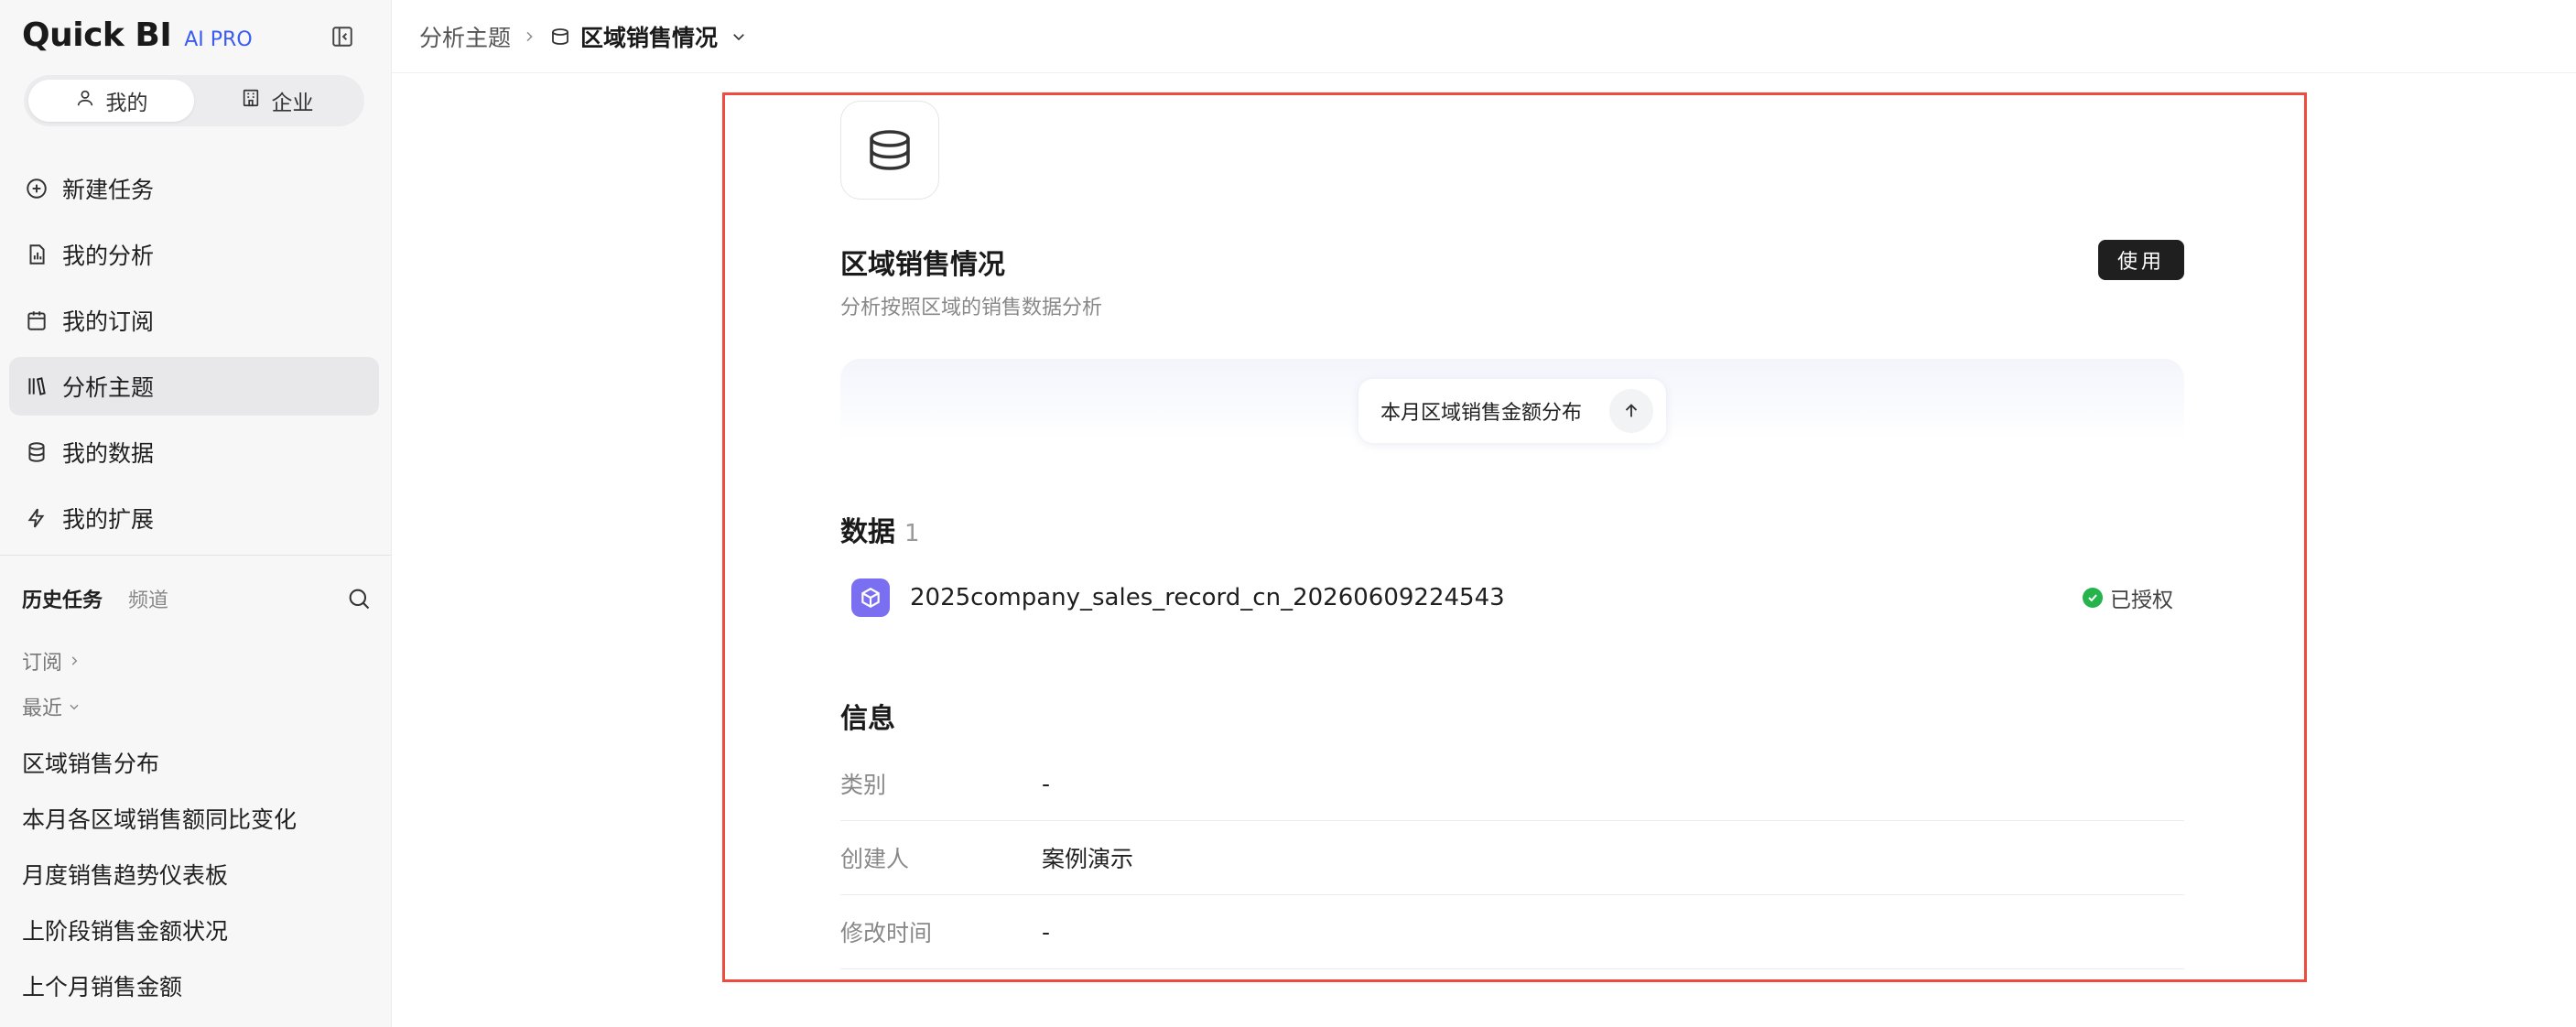 Image resolution: width=2576 pixels, height=1027 pixels. I want to click on suggestion-chip: 本月区域销售金额分布, so click(1512, 411).